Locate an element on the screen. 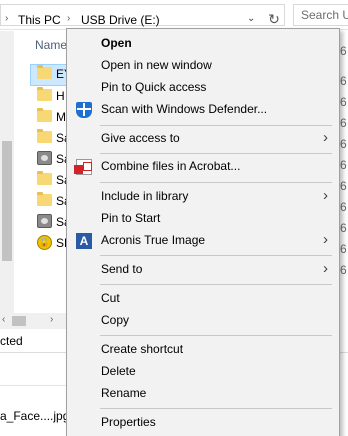 The image size is (348, 436). menu-item-cut: Cut is located at coordinates (203, 299).